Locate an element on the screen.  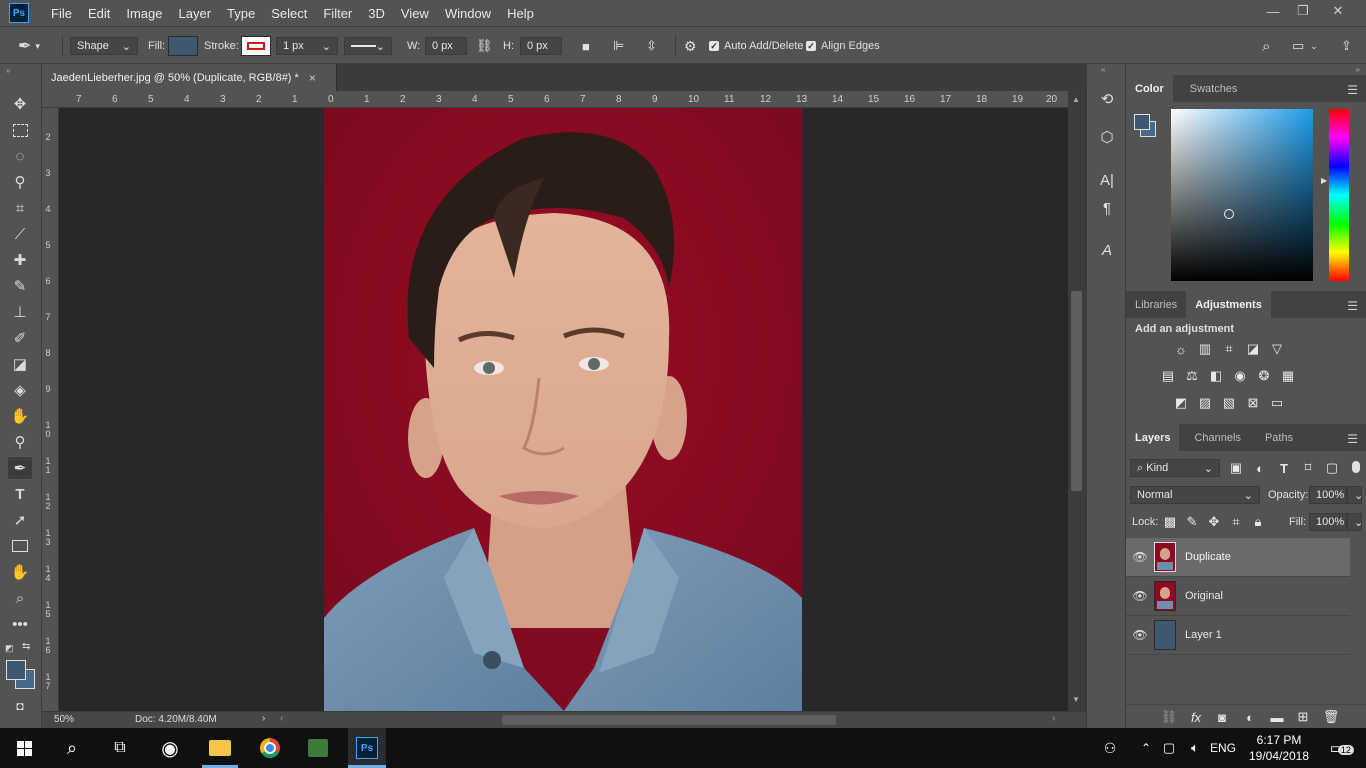
menu-edit: Edit is located at coordinates (99, 13).